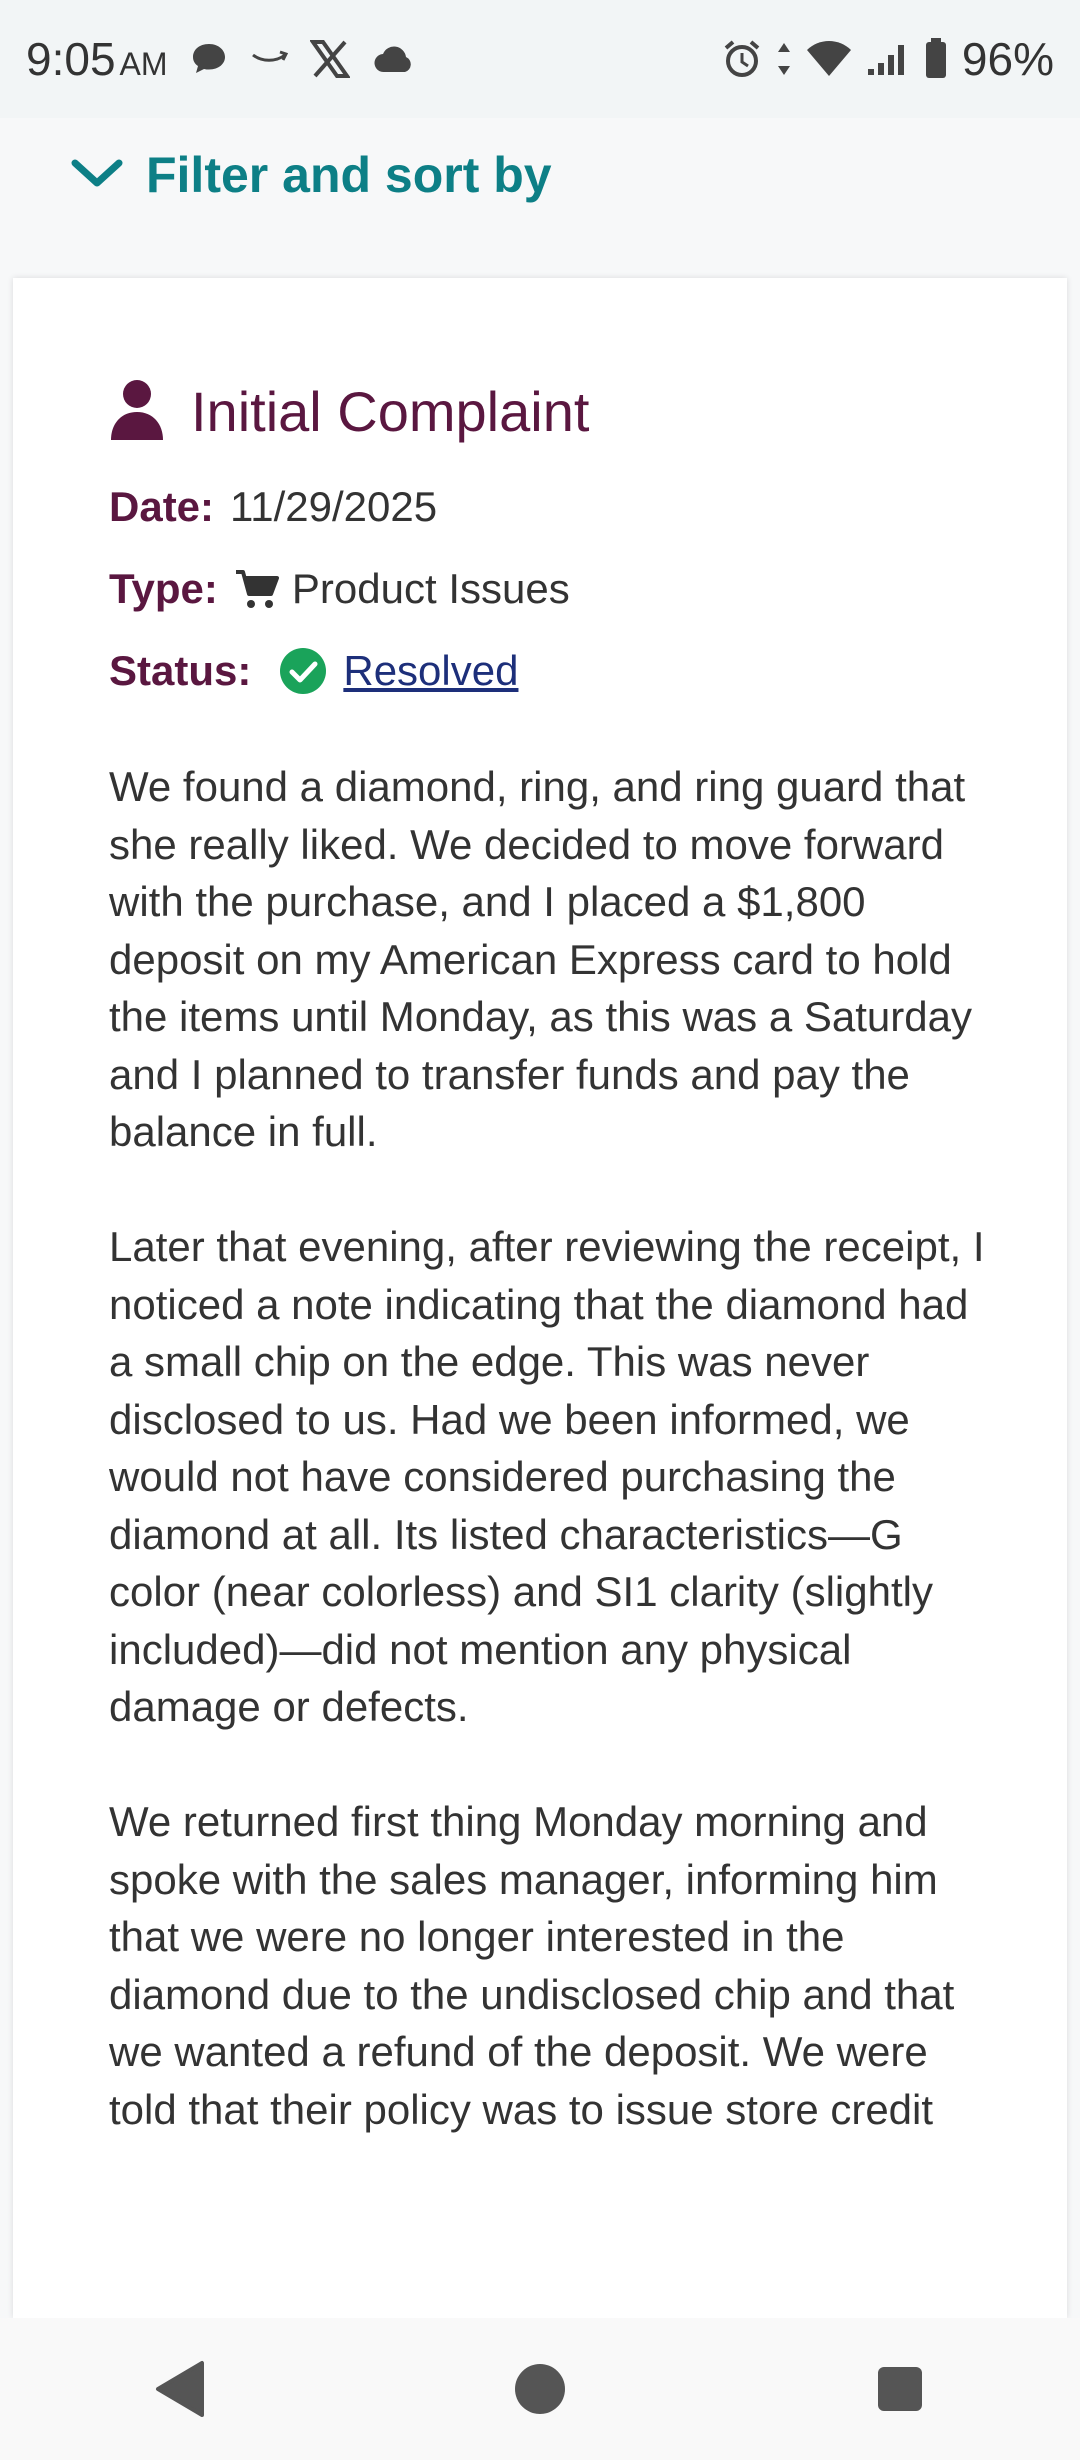  Describe the element at coordinates (303, 671) in the screenshot. I see `check-circle-icon` at that location.